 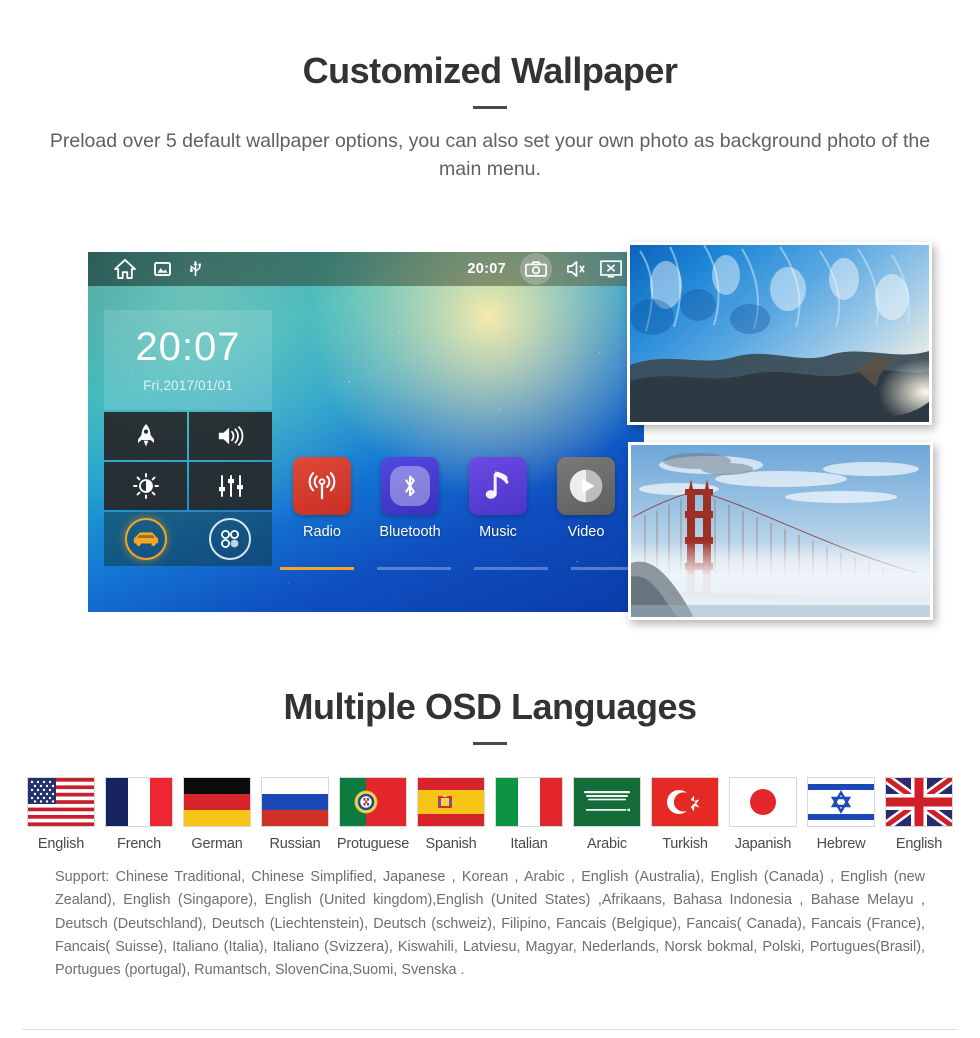 I want to click on golden-gate-wallpaper, so click(x=780, y=531).